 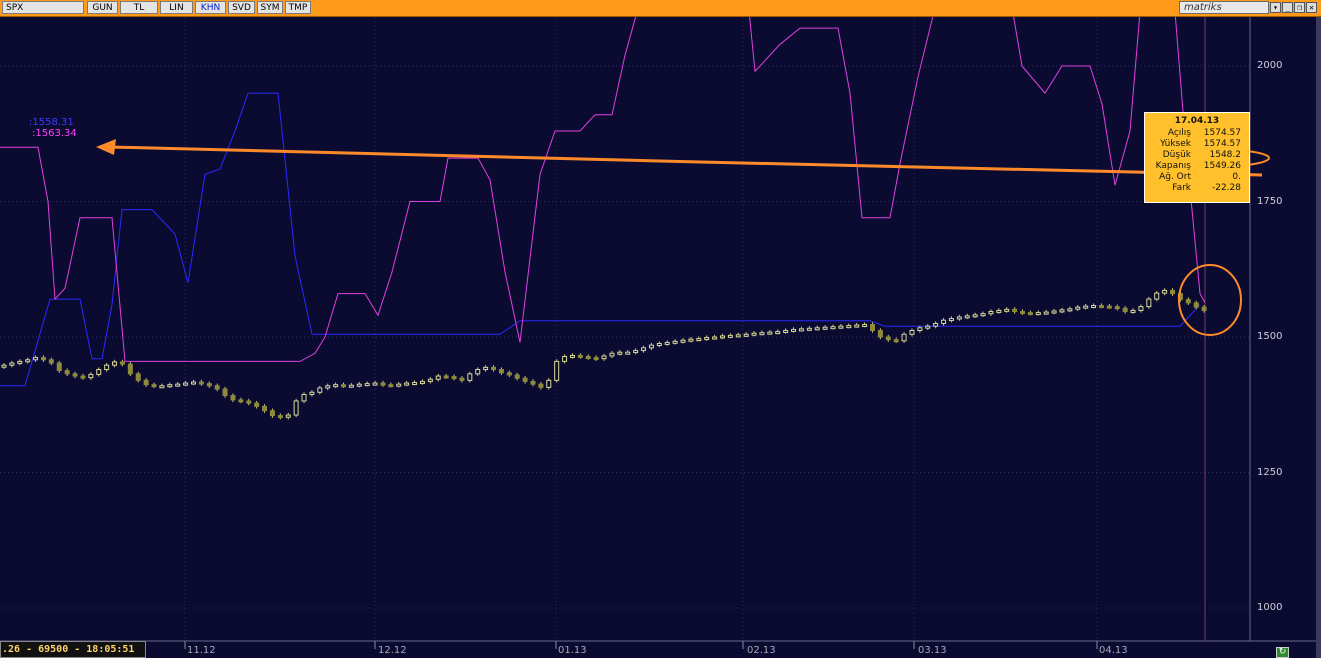 What do you see at coordinates (176, 7) in the screenshot?
I see `toolbar-button-lin: LIN` at bounding box center [176, 7].